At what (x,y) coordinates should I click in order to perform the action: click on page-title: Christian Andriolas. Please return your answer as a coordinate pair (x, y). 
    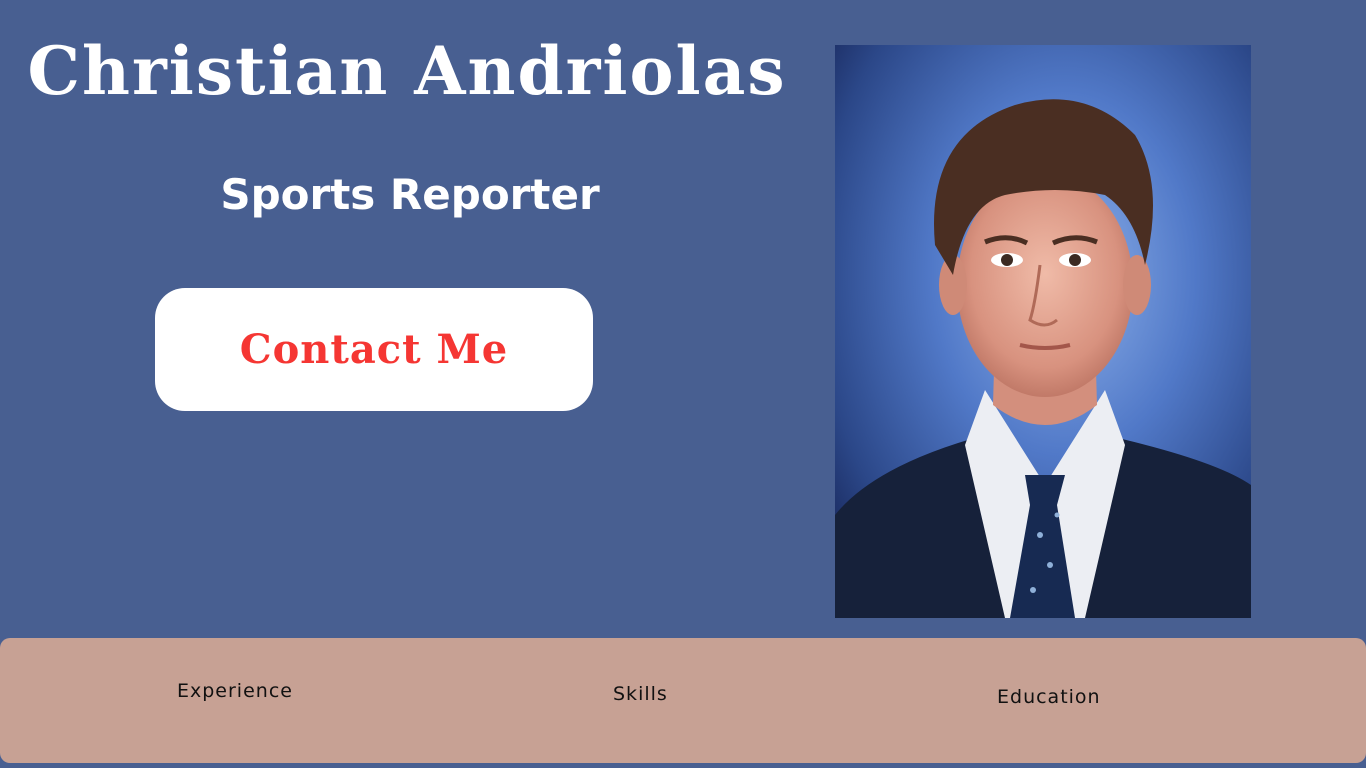
    Looking at the image, I should click on (407, 71).